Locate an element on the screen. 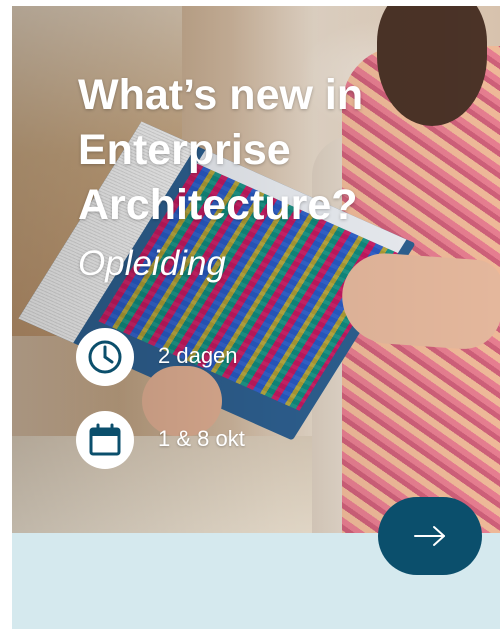 This screenshot has height=629, width=500. dates-text: 1 & 8 okt is located at coordinates (201, 438).